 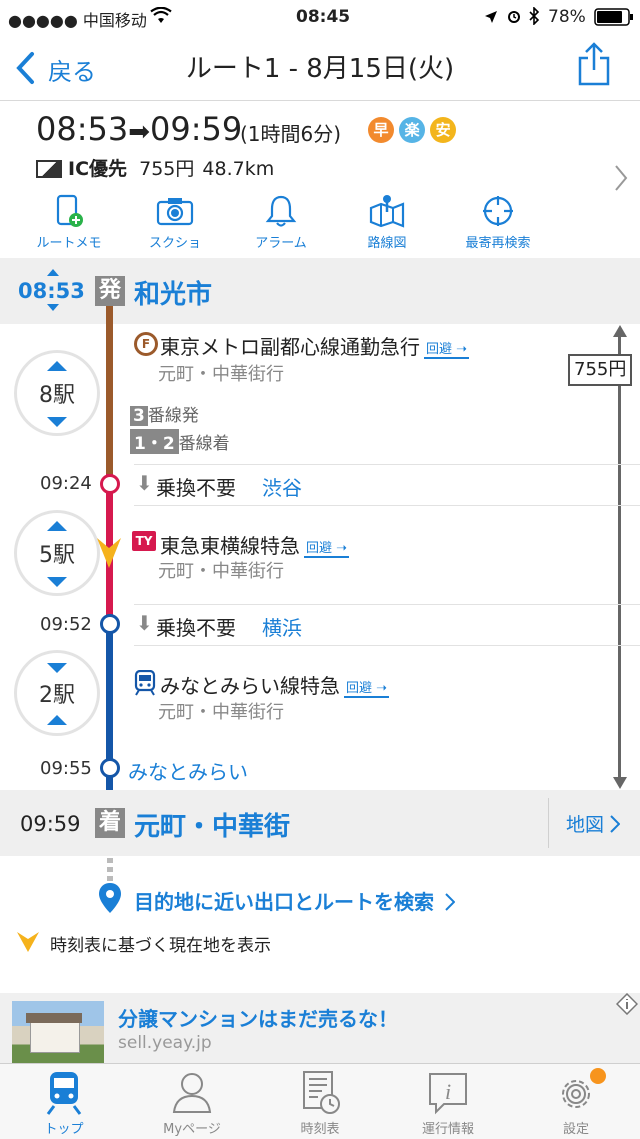 I want to click on tab-mypage: Myページ, so click(x=192, y=1103).